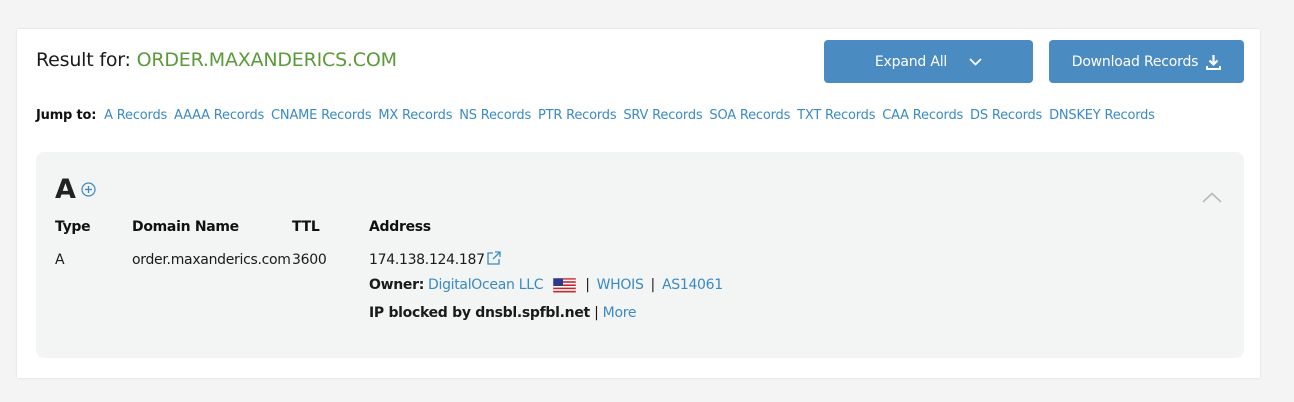 The height and width of the screenshot is (402, 1294). What do you see at coordinates (620, 313) in the screenshot?
I see `more-link: More` at bounding box center [620, 313].